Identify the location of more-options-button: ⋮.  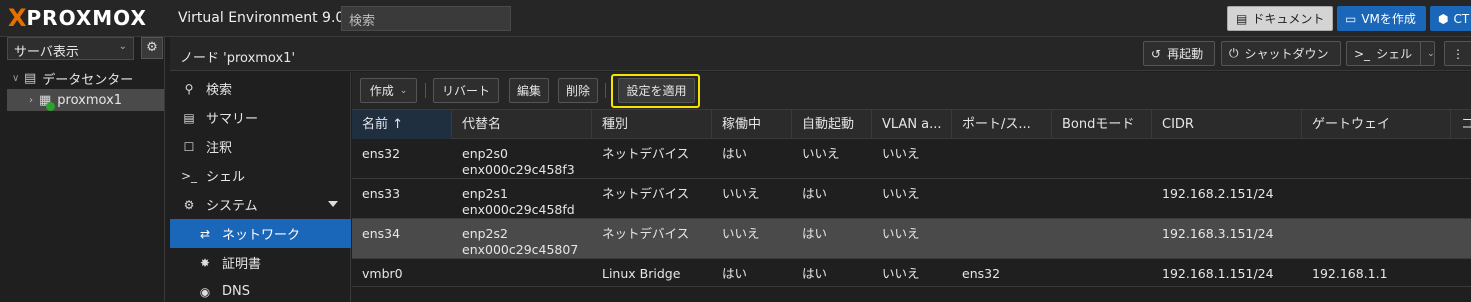
(1457, 53).